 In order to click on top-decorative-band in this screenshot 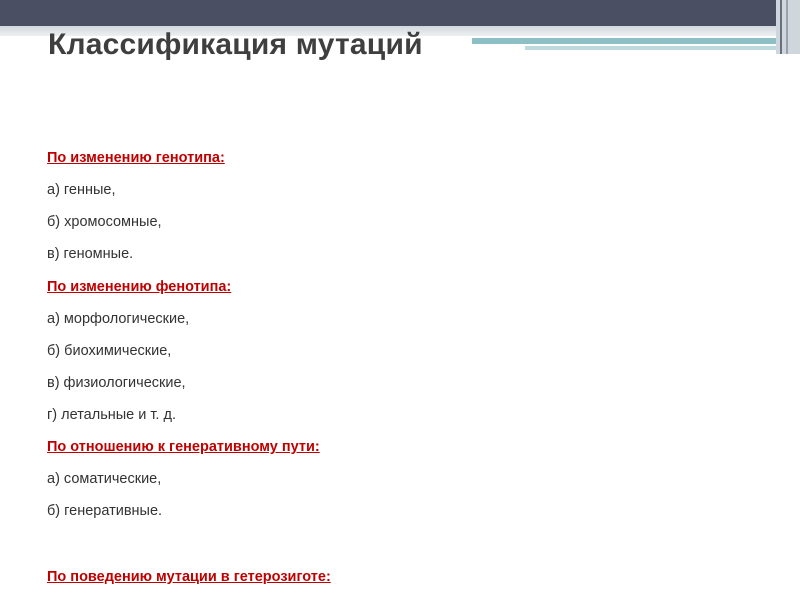, I will do `click(400, 13)`.